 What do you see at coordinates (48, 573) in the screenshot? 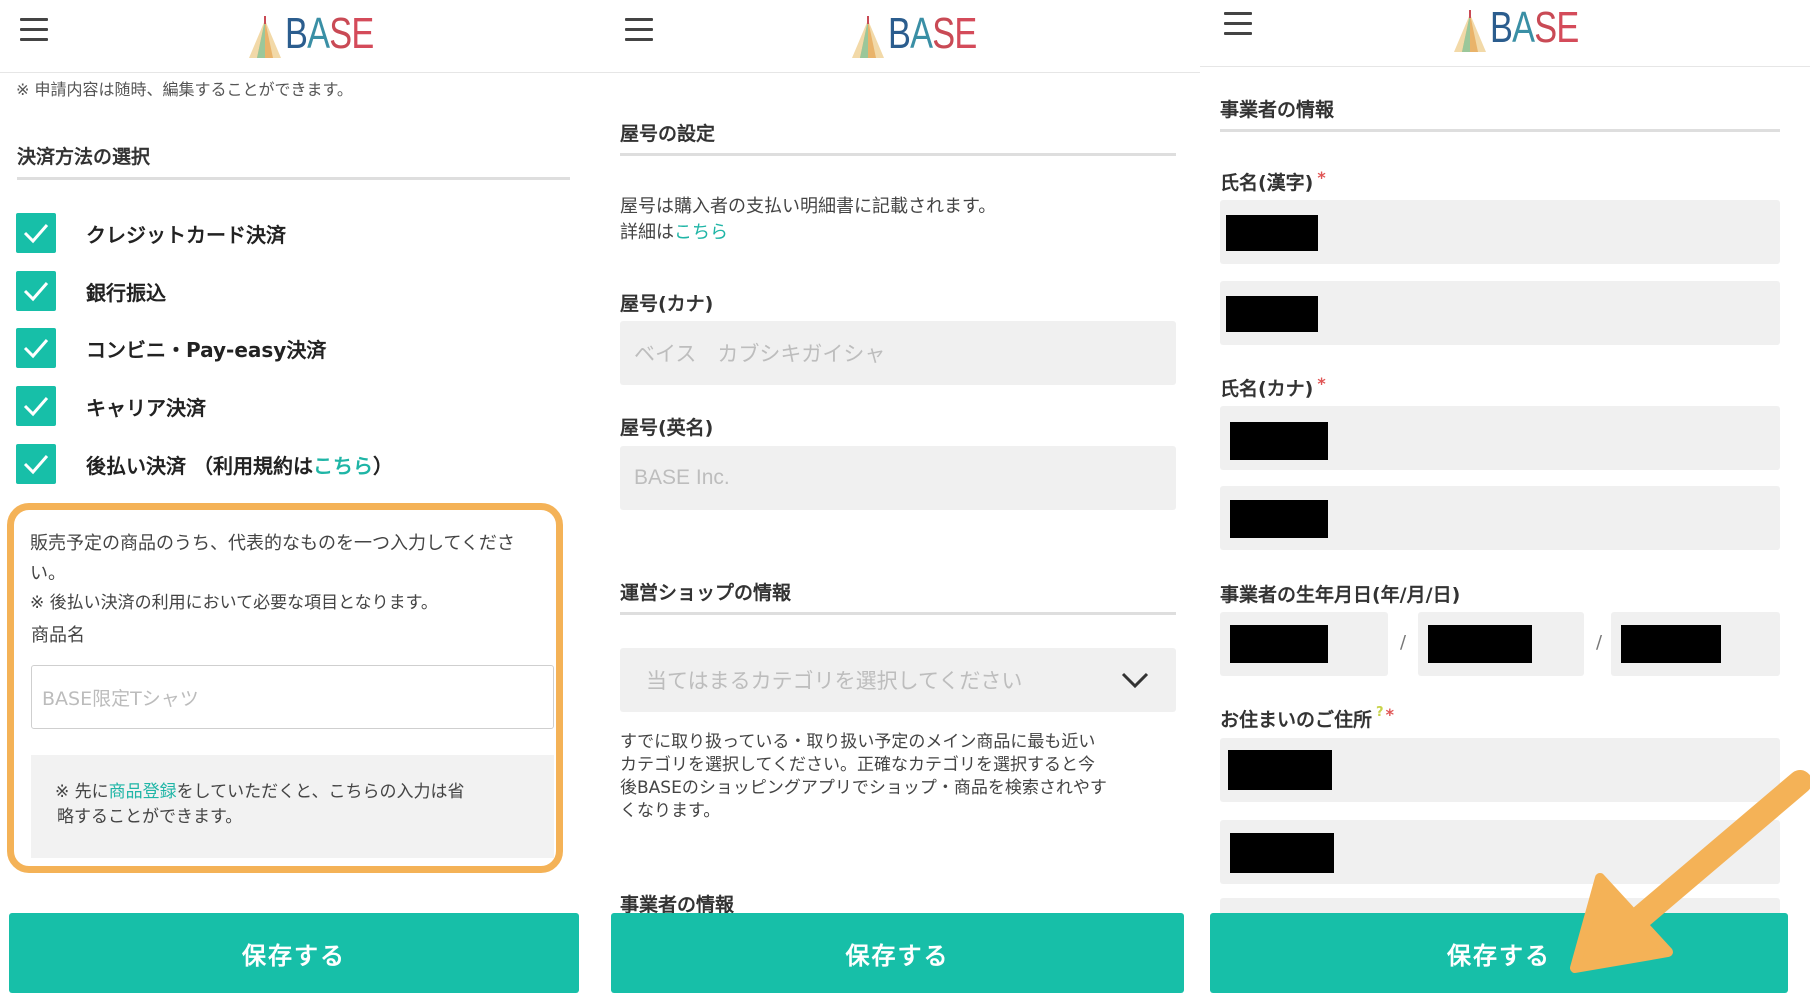
I see `product-desc-line2: い。` at bounding box center [48, 573].